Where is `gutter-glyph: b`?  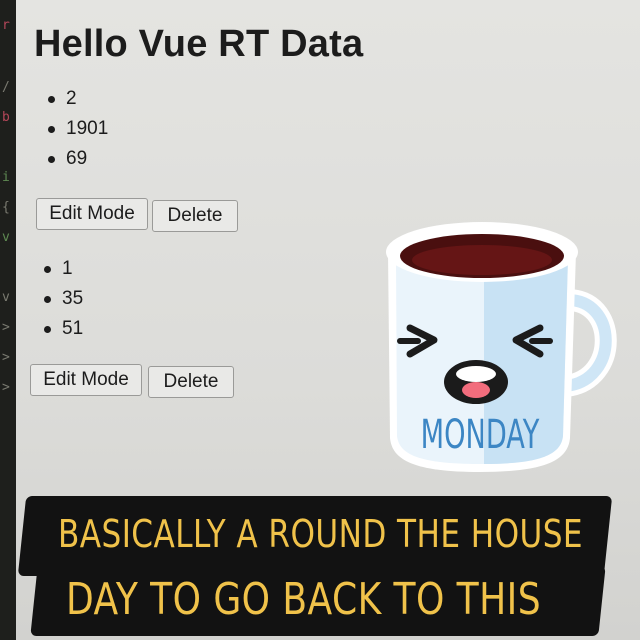 gutter-glyph: b is located at coordinates (6, 117).